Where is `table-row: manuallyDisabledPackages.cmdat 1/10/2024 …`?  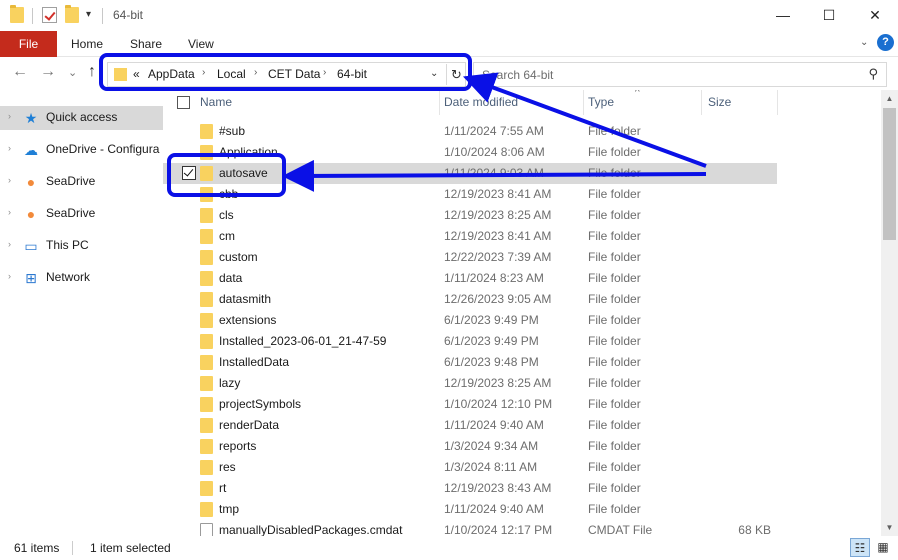
table-row: manuallyDisabledPackages.cmdat 1/10/2024 … is located at coordinates (470, 528).